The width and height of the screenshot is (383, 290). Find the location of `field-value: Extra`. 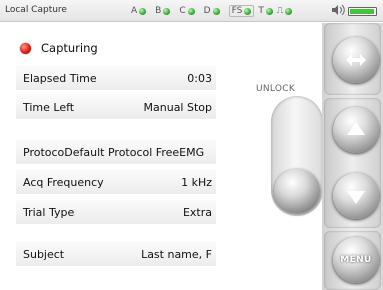

field-value: Extra is located at coordinates (197, 212).